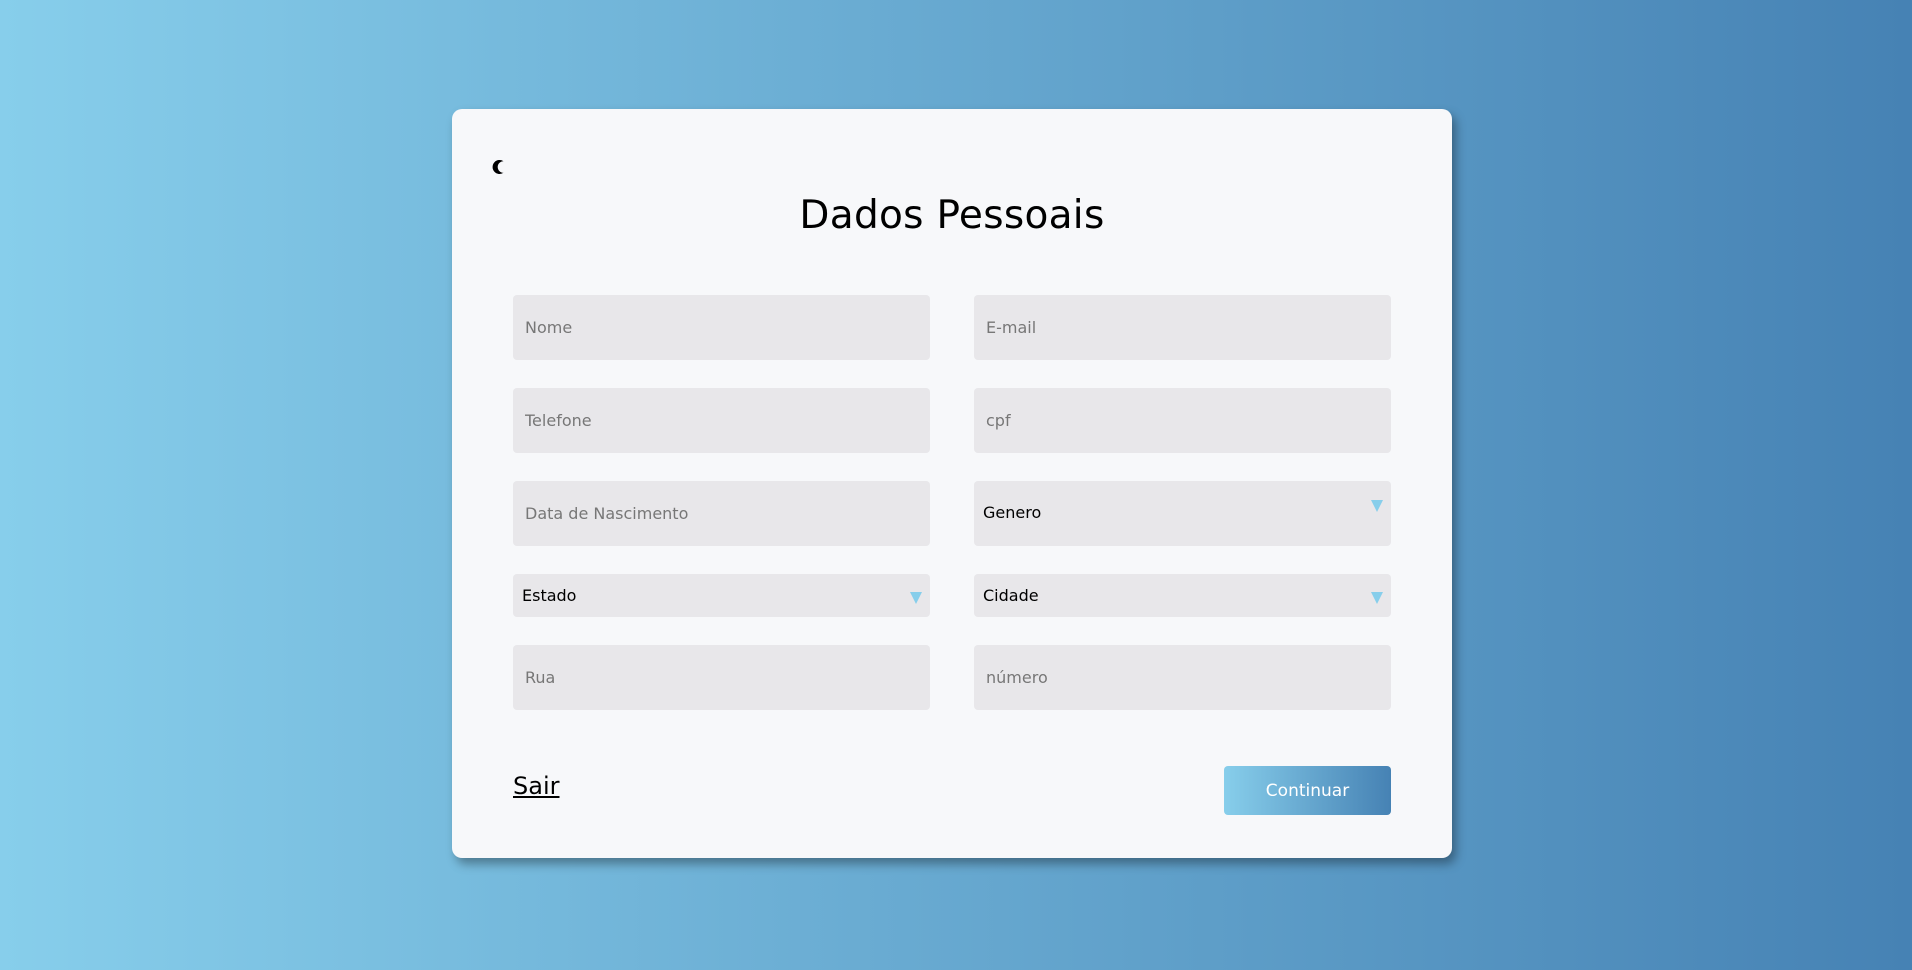 The width and height of the screenshot is (1912, 970). I want to click on number-input, so click(1182, 677).